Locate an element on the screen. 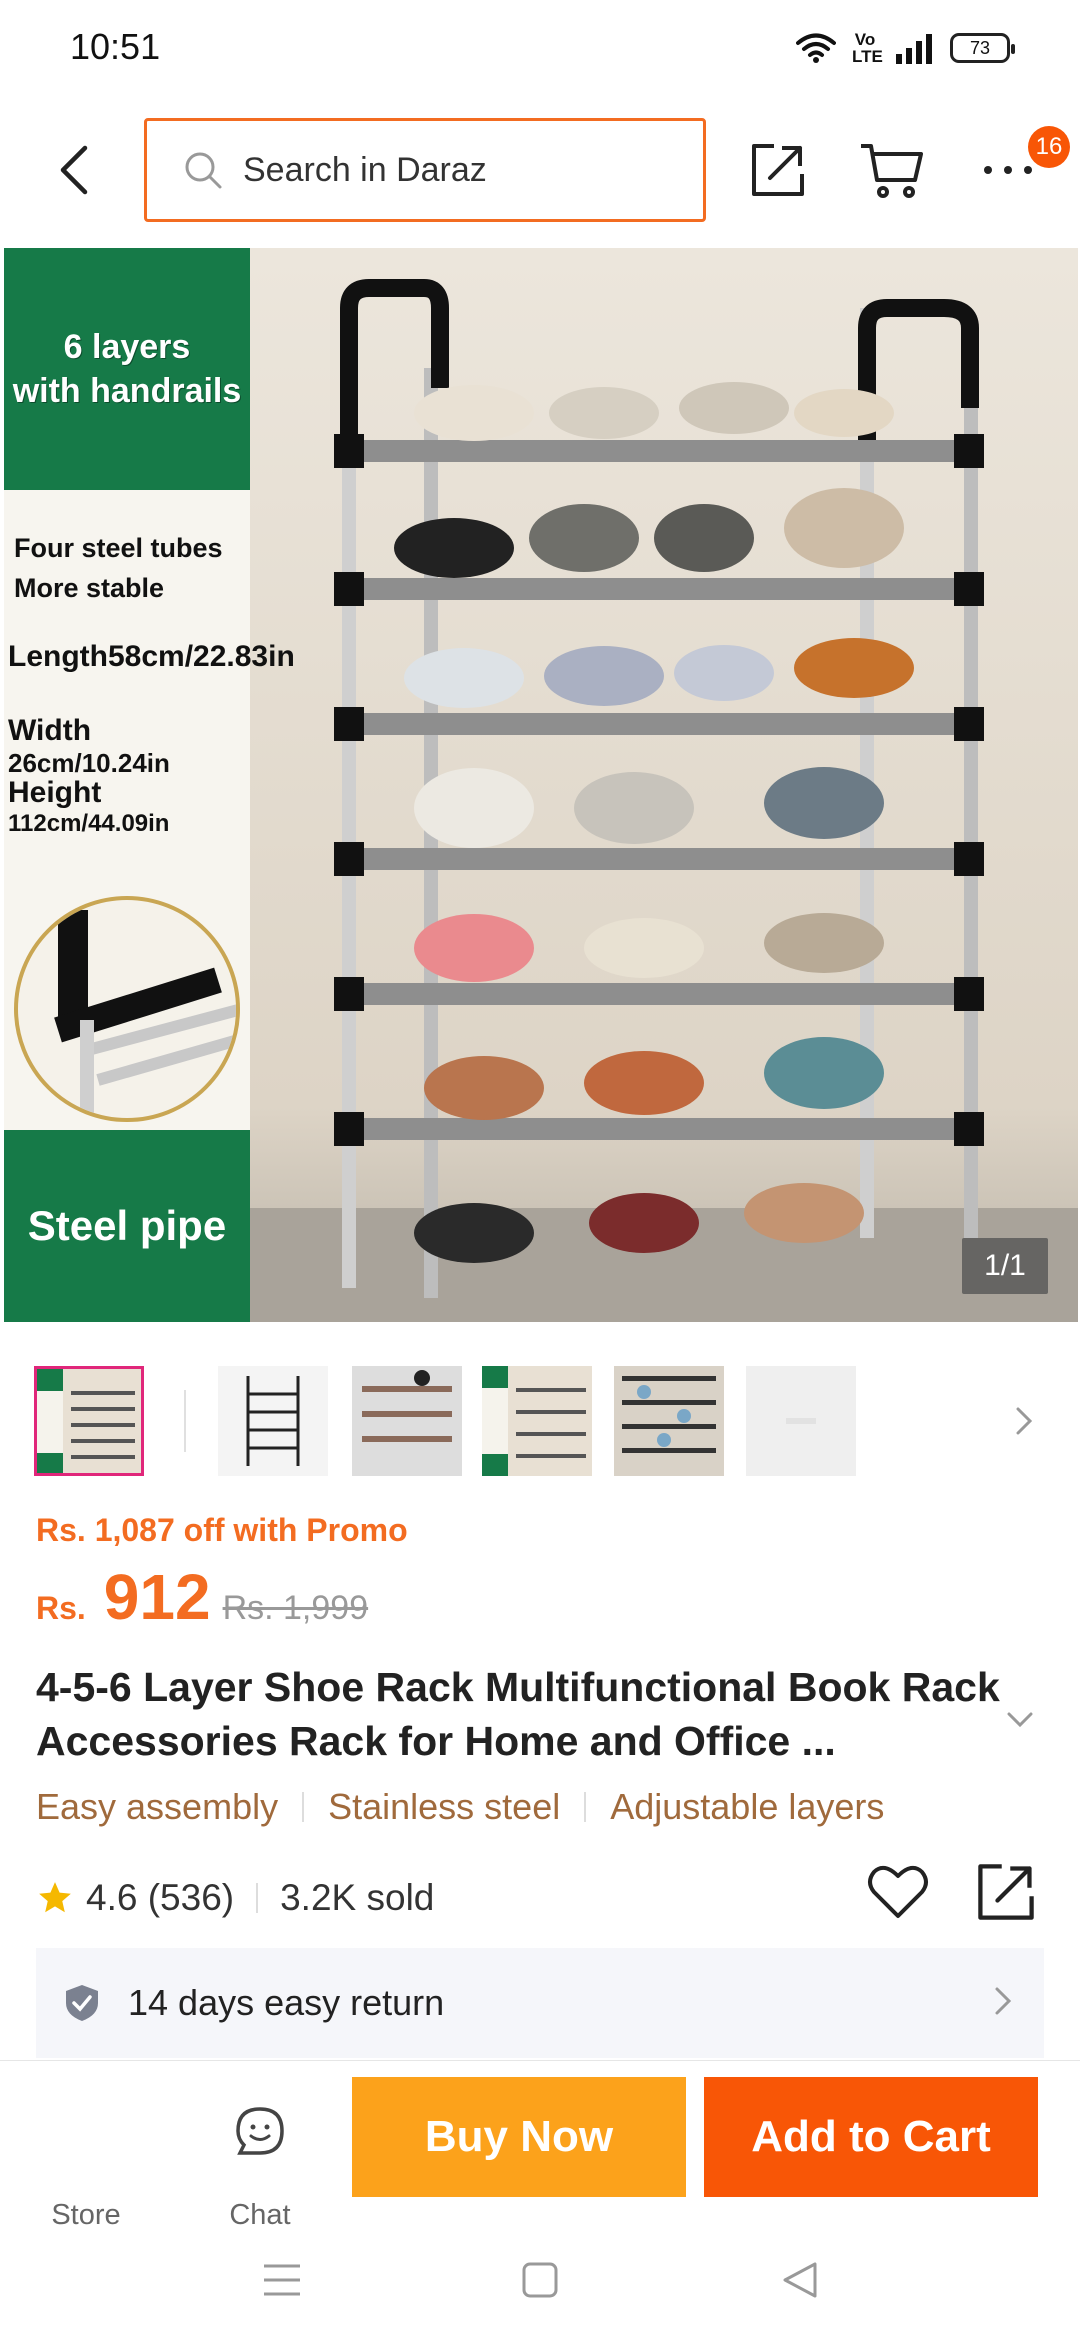 The width and height of the screenshot is (1080, 2340). shield-check-icon is located at coordinates (82, 2003).